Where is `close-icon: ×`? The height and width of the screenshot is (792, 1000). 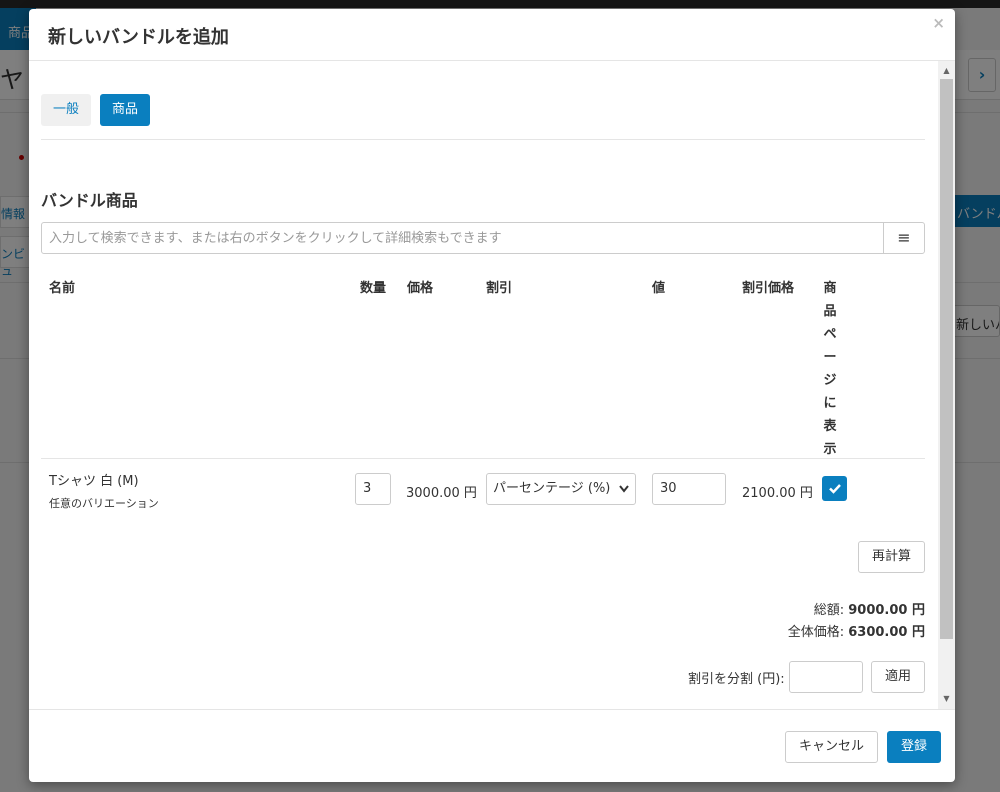 close-icon: × is located at coordinates (938, 23).